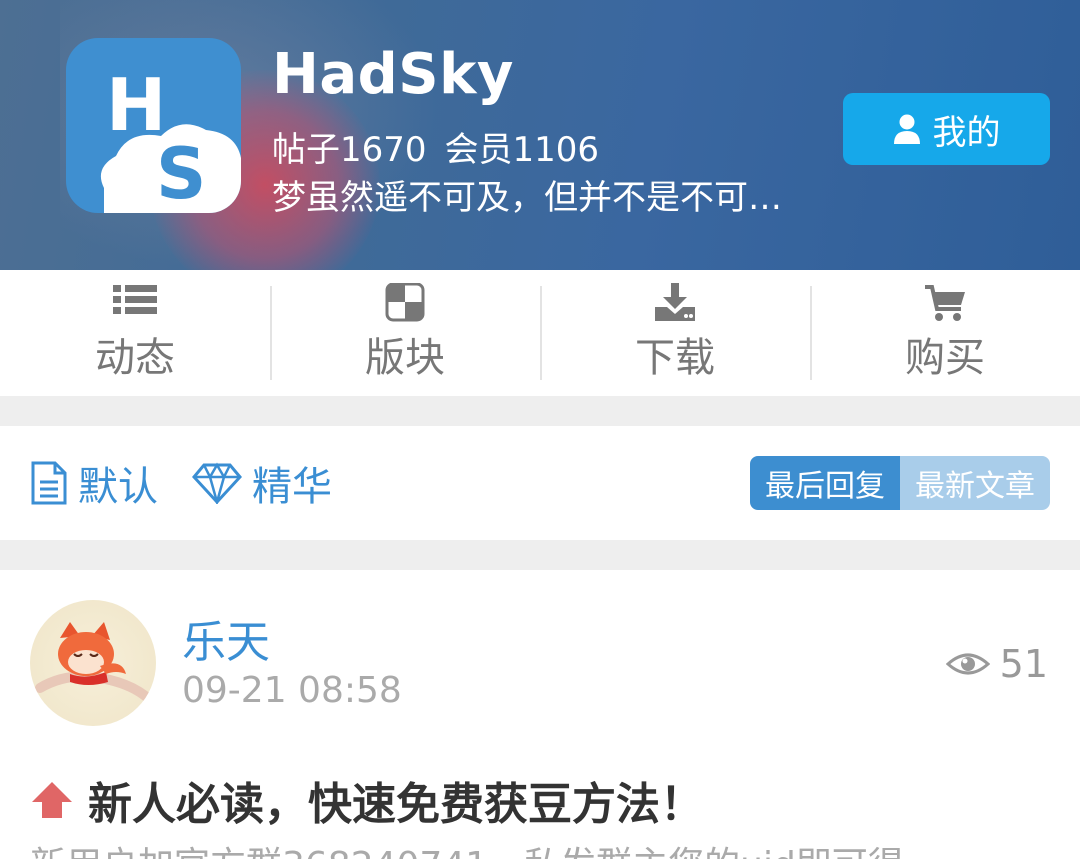 Image resolution: width=1080 pixels, height=859 pixels. What do you see at coordinates (396, 804) in the screenshot?
I see `post-title-text: 新人必读，快速免费获豆方法！` at bounding box center [396, 804].